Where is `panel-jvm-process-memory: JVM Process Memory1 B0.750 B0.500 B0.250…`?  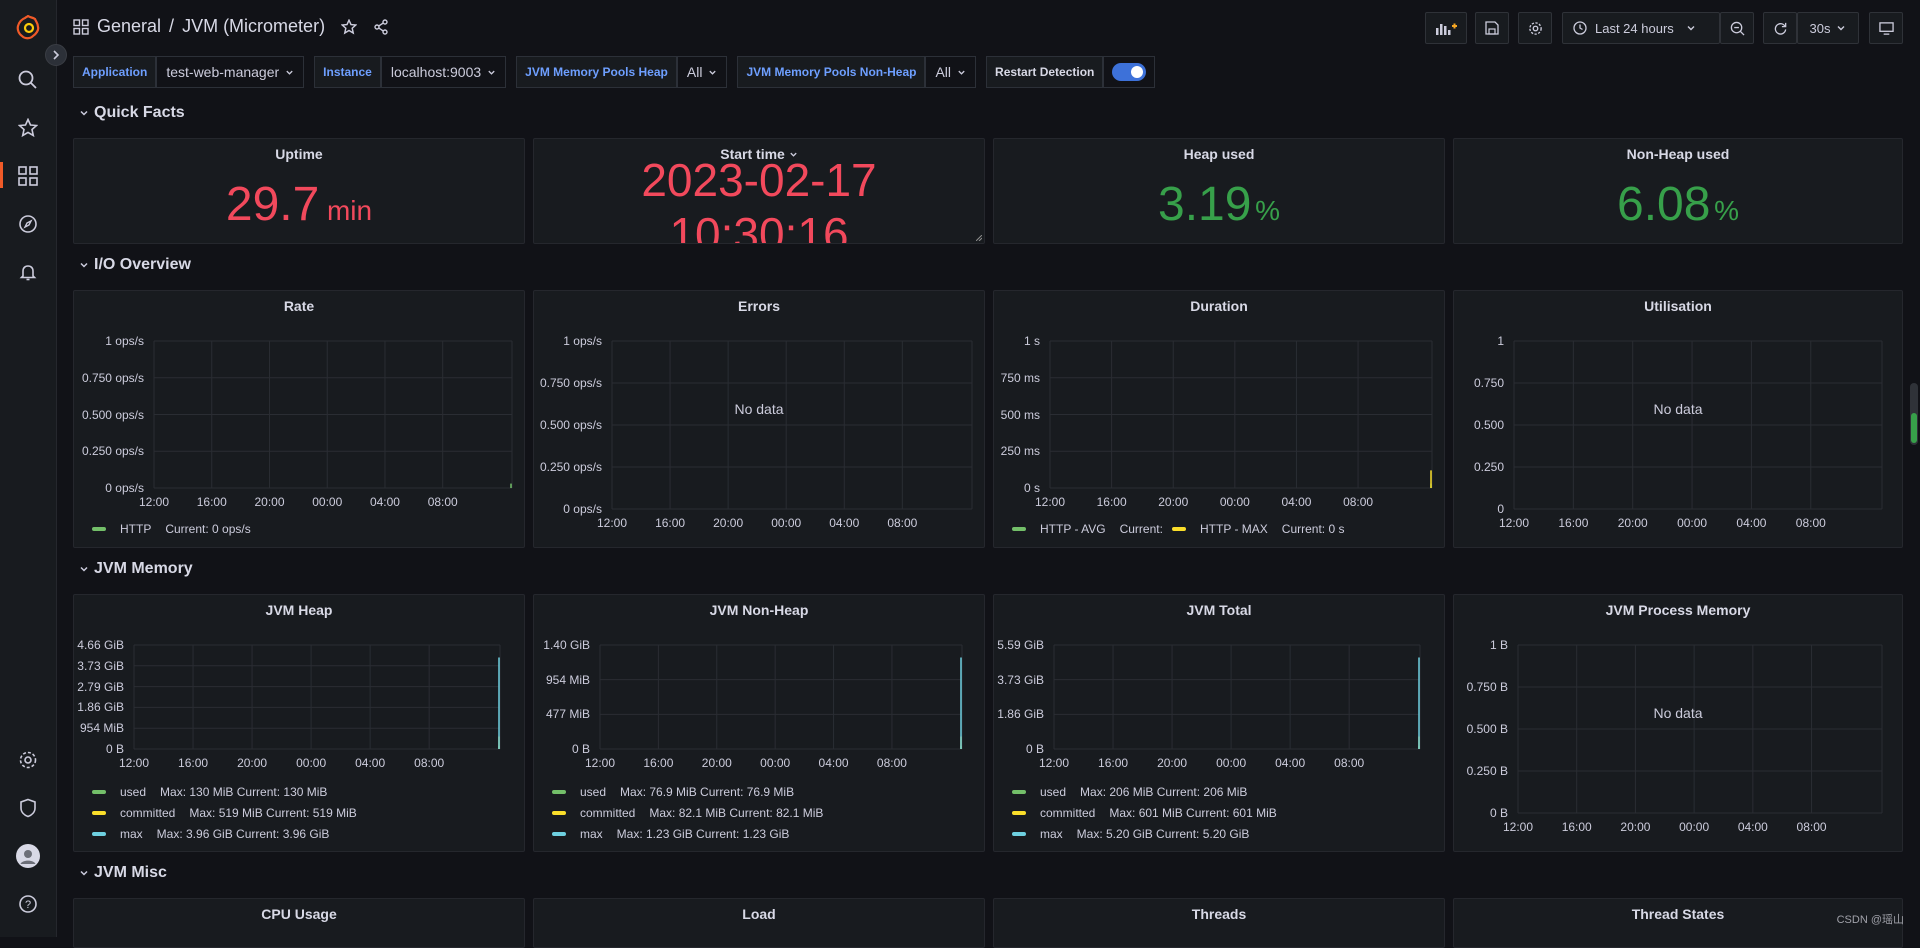
panel-jvm-process-memory: JVM Process Memory1 B0.750 B0.500 B0.250… is located at coordinates (1678, 723).